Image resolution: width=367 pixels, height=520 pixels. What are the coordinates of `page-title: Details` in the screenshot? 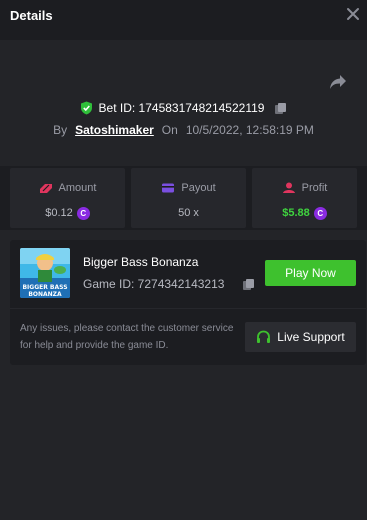 It's located at (31, 15).